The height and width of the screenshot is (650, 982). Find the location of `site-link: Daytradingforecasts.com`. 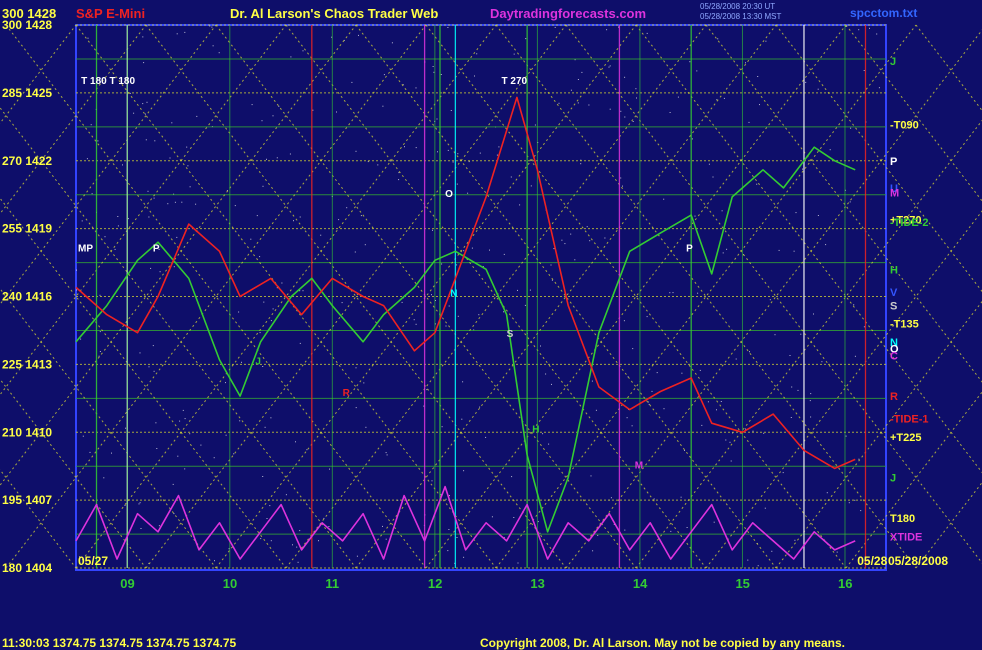

site-link: Daytradingforecasts.com is located at coordinates (568, 13).